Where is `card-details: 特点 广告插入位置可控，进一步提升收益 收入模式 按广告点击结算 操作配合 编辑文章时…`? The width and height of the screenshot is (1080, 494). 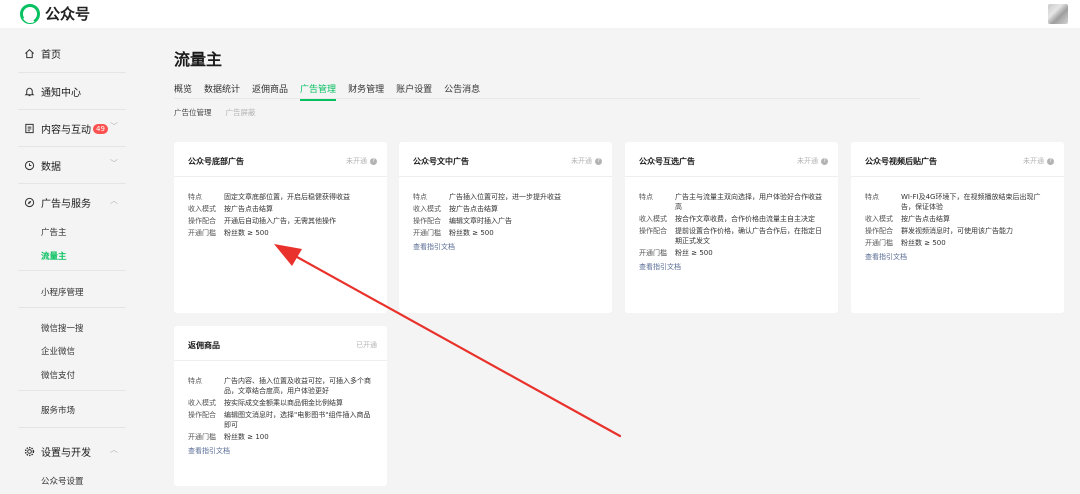 card-details: 特点 广告插入位置可控，进一步提升收益 收入模式 按广告点击结算 操作配合 编辑文章时… is located at coordinates (507, 222).